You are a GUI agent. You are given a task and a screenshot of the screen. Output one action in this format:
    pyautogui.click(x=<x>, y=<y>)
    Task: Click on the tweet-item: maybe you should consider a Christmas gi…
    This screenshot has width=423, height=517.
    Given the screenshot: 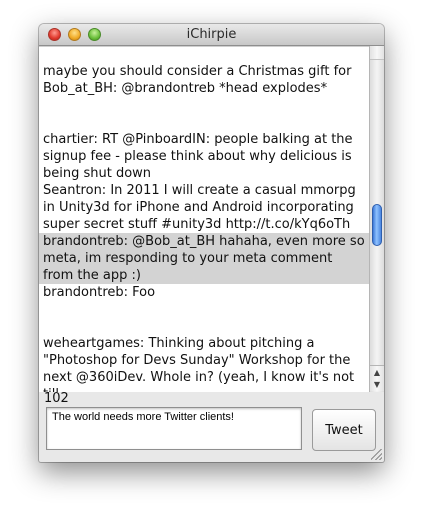 What is the action you would take?
    pyautogui.click(x=204, y=80)
    